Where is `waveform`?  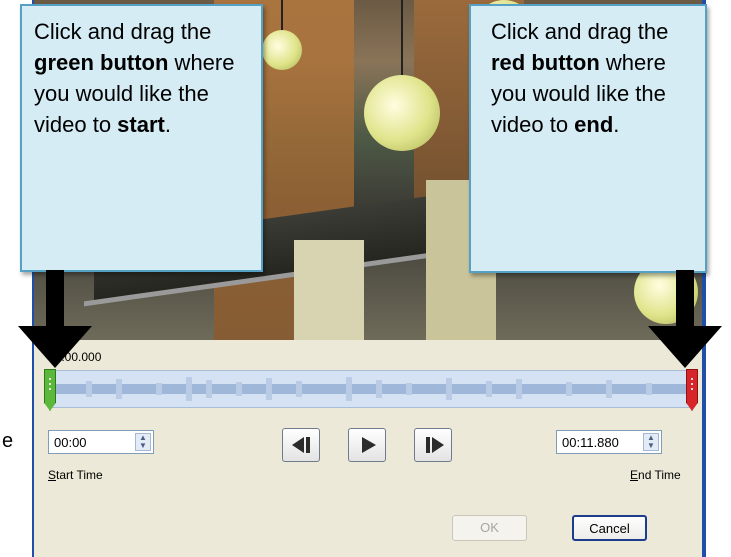 waveform is located at coordinates (371, 389).